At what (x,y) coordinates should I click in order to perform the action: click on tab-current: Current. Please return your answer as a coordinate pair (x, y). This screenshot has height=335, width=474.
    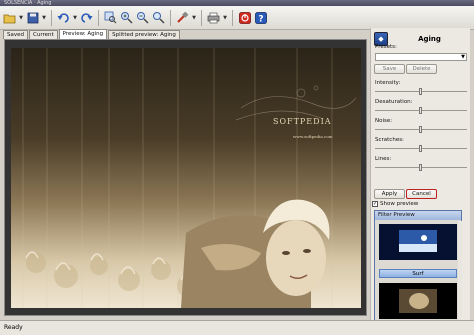
    Looking at the image, I should click on (43, 34).